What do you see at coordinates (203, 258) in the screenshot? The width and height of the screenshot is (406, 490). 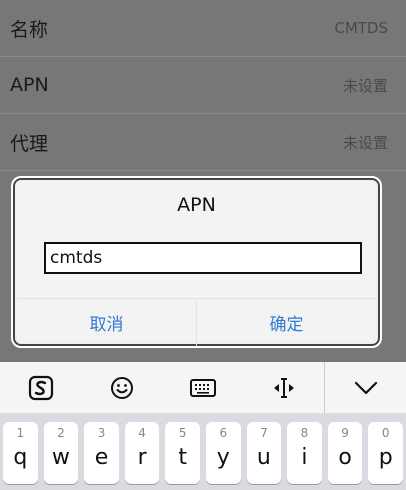 I see `apn-input` at bounding box center [203, 258].